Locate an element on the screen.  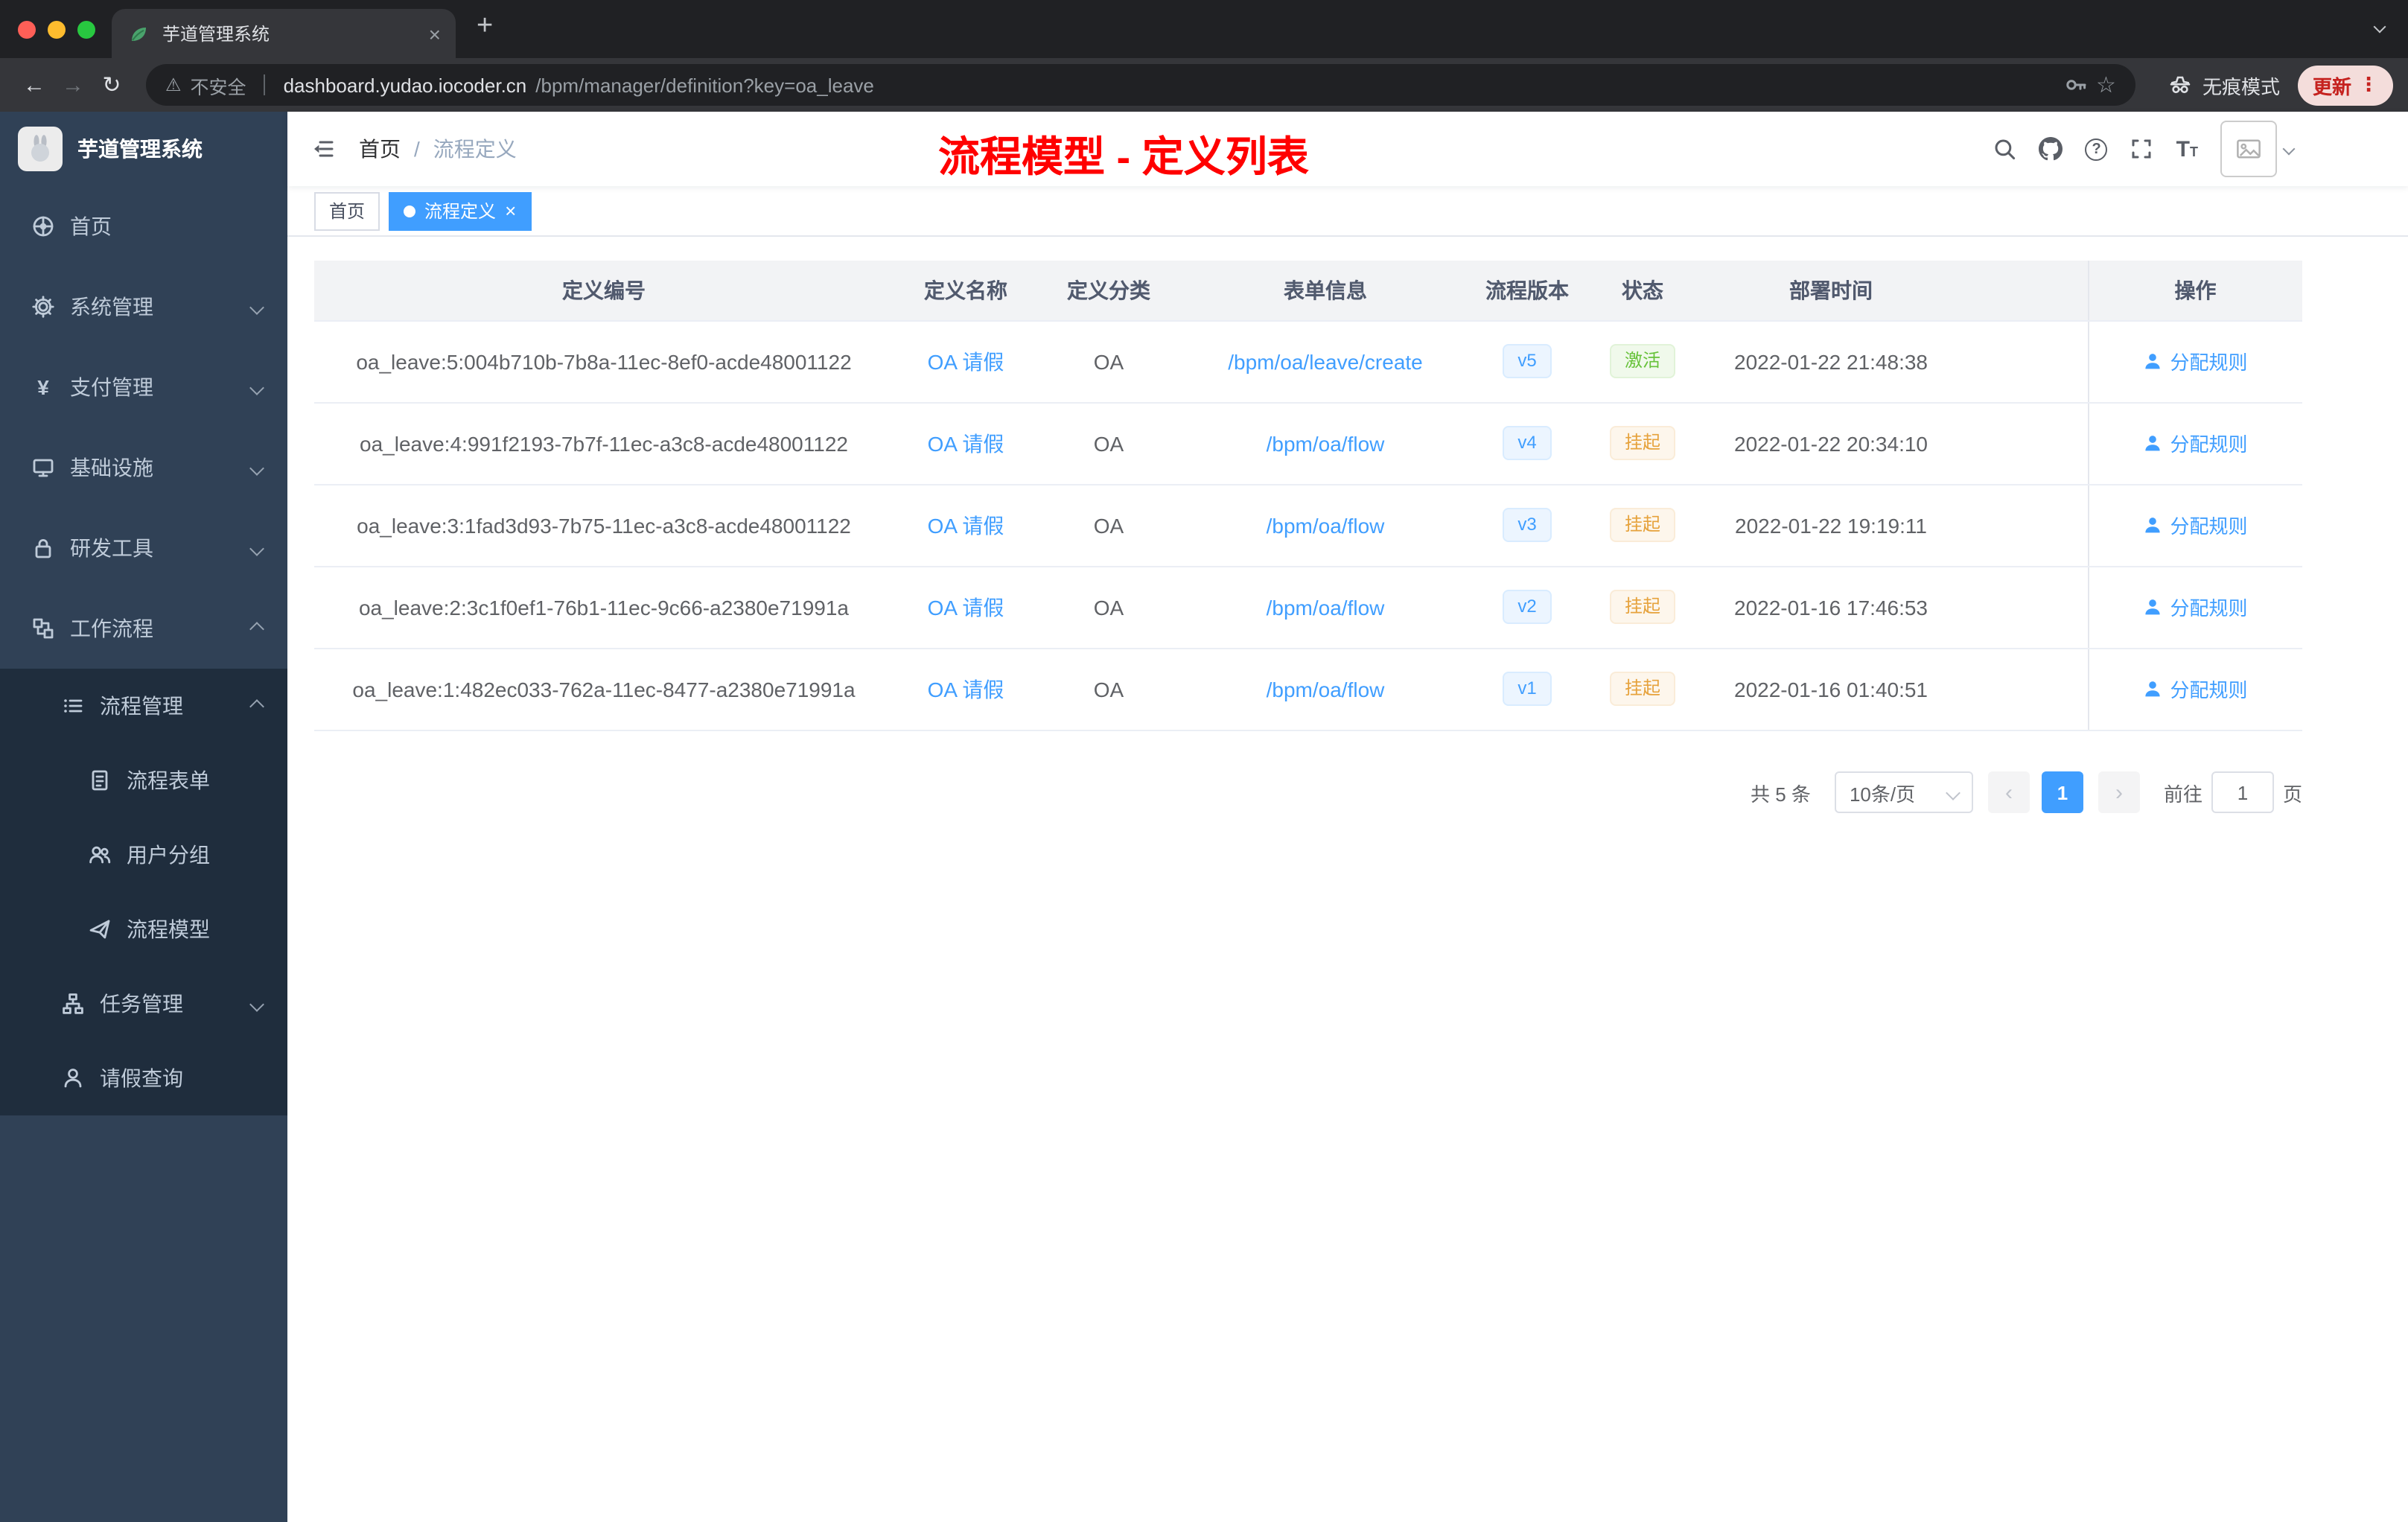
breadcrumb: 首页 / 流程定义 is located at coordinates (438, 149).